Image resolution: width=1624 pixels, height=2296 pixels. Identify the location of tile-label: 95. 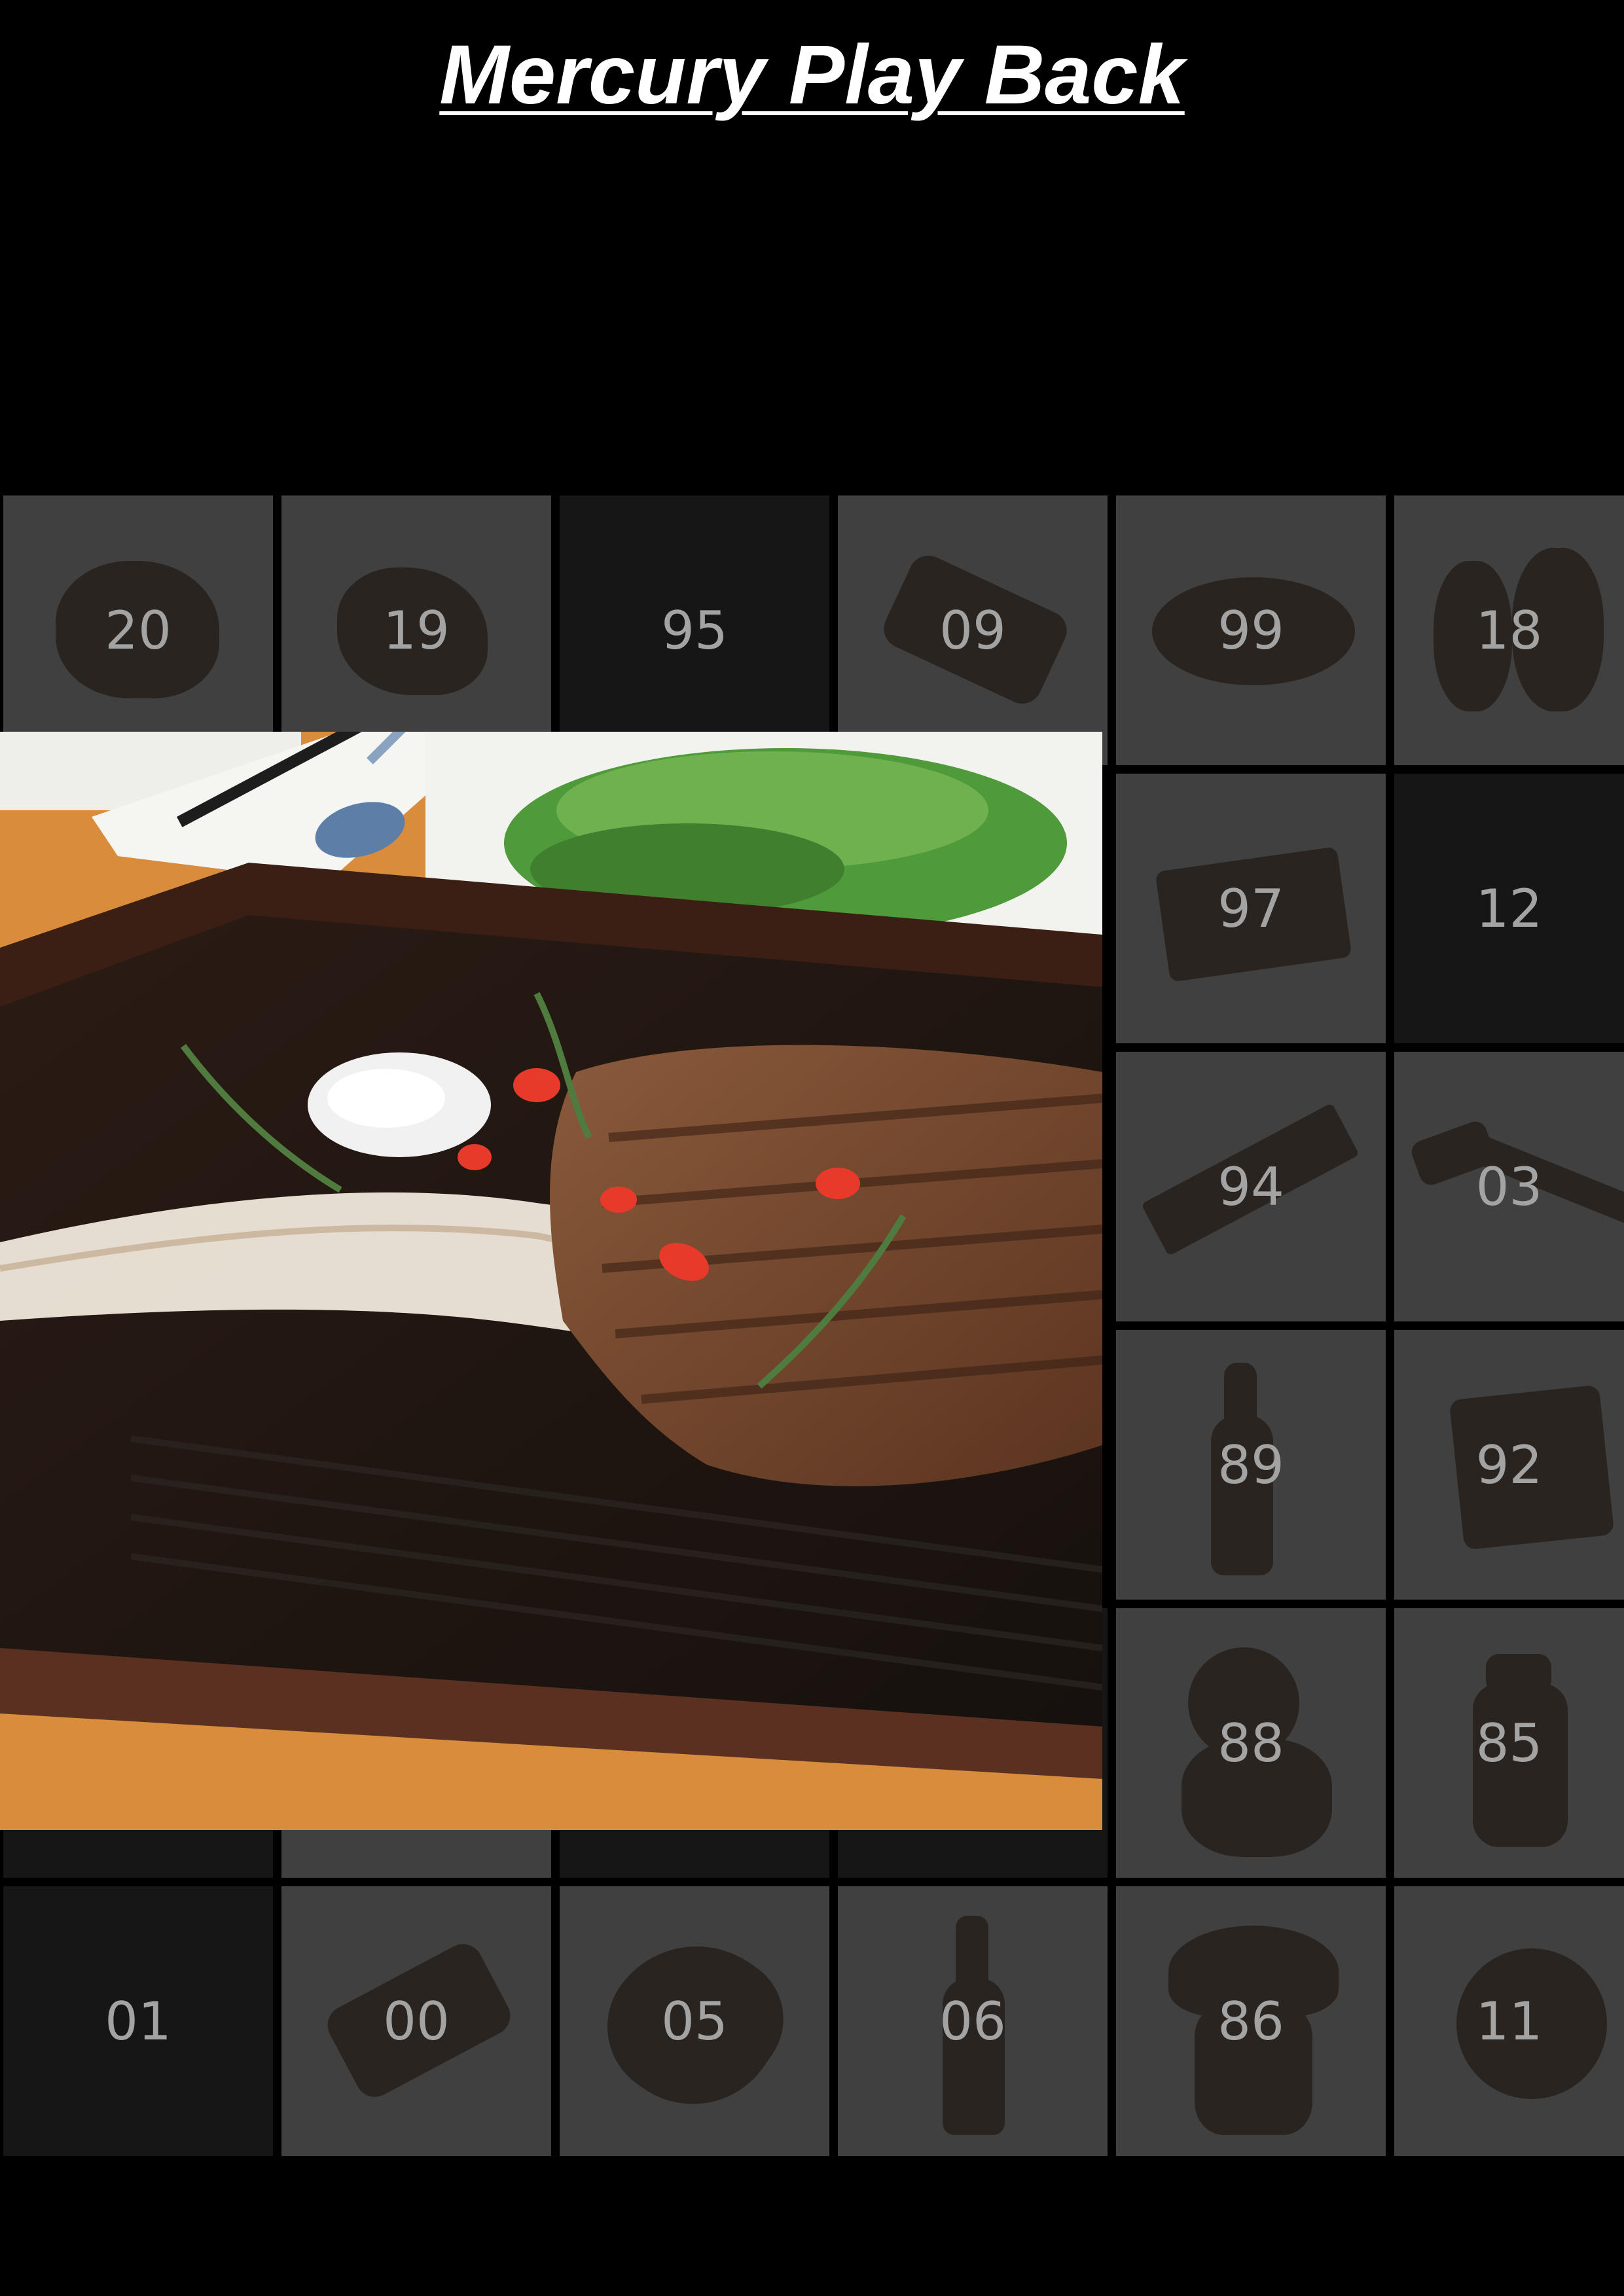
(694, 630).